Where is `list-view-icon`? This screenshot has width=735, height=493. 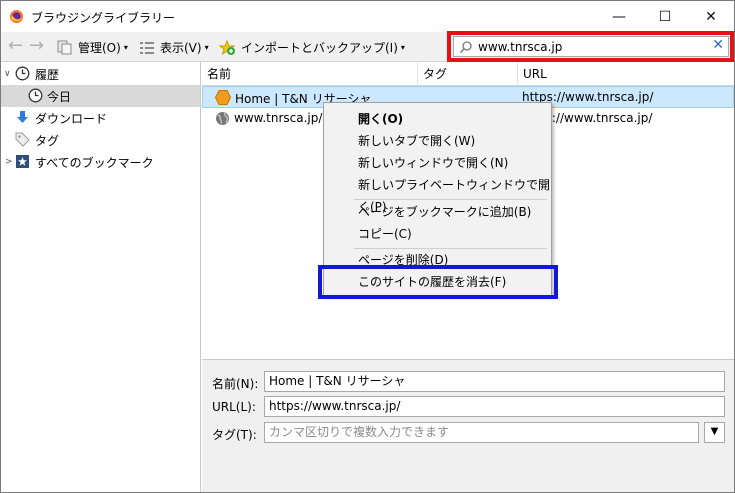
list-view-icon is located at coordinates (147, 47).